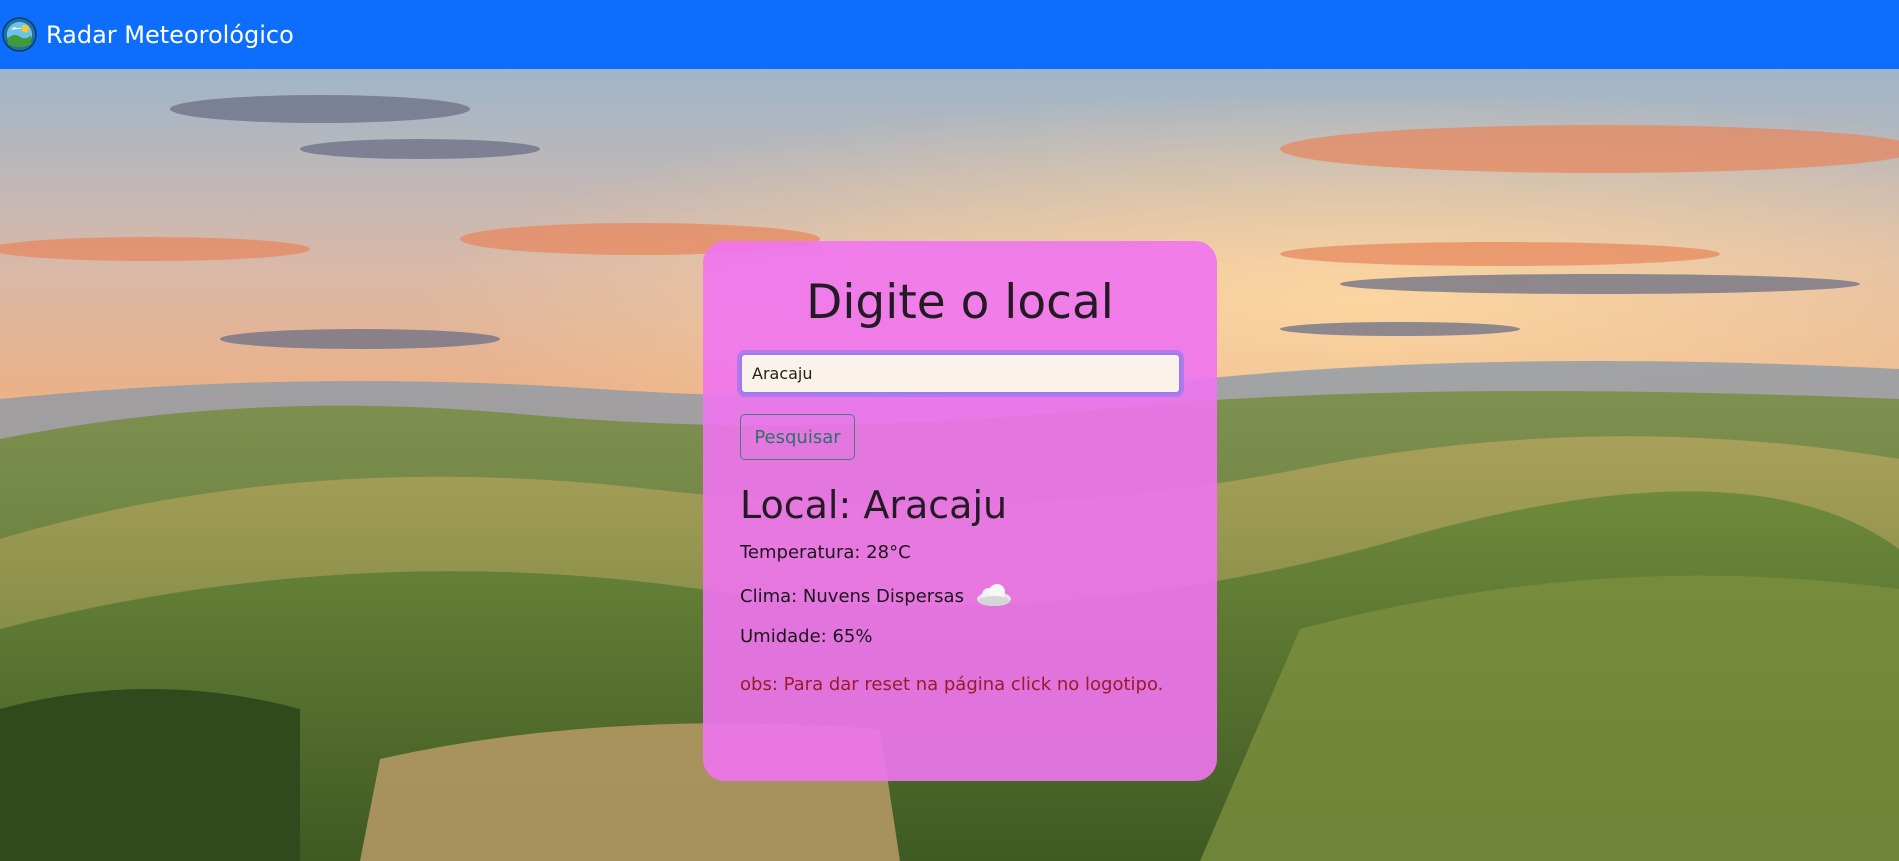 This screenshot has width=1899, height=861. I want to click on location-heading: Local: Aracaju, so click(874, 505).